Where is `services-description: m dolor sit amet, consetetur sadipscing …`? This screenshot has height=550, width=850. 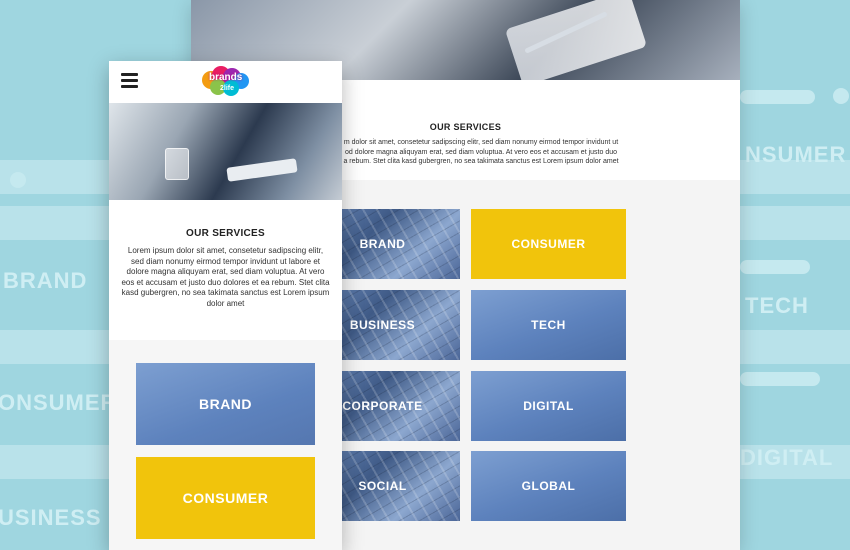 services-description: m dolor sit amet, consetetur sadipscing … is located at coordinates (481, 152).